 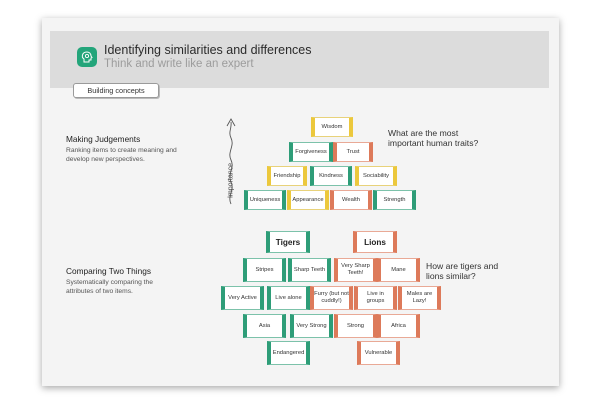 I want to click on tiger-block-stripes: Stripes, so click(x=264, y=270).